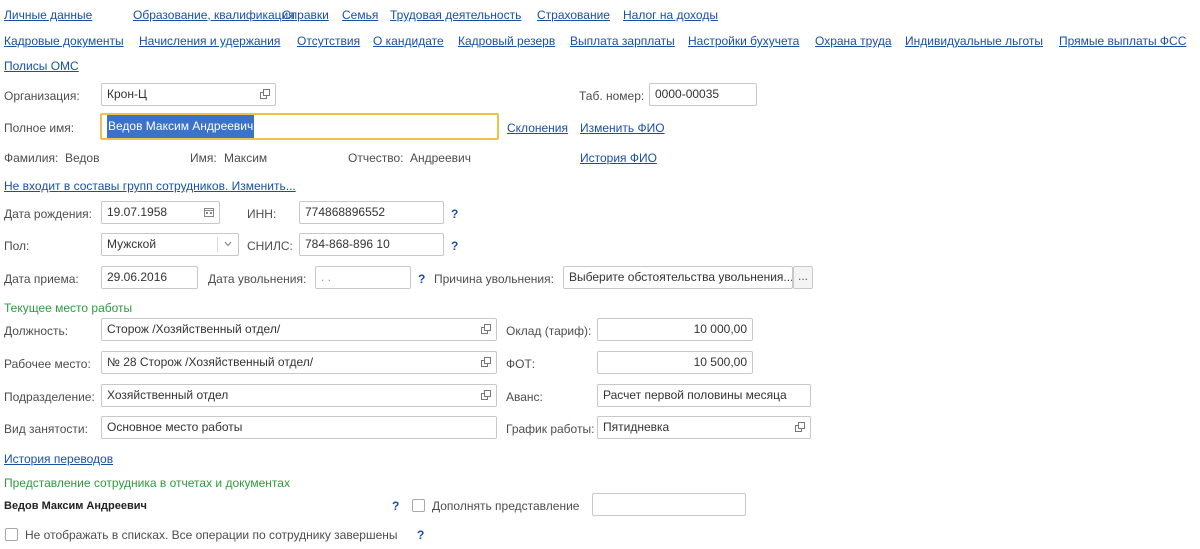  Describe the element at coordinates (11, 534) in the screenshot. I see `hide-in-lists-checkbox` at that location.